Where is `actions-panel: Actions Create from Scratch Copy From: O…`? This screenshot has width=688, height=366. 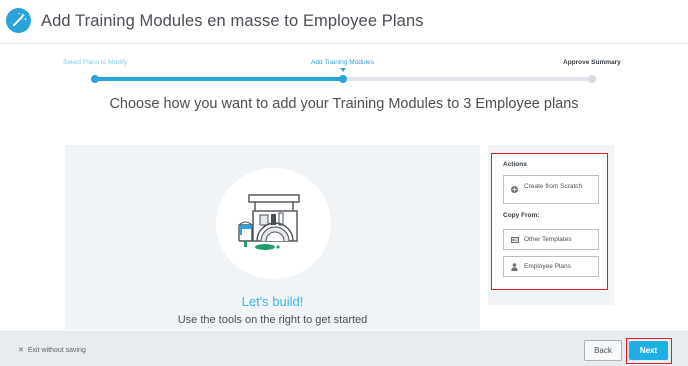
actions-panel: Actions Create from Scratch Copy From: O… is located at coordinates (549, 221).